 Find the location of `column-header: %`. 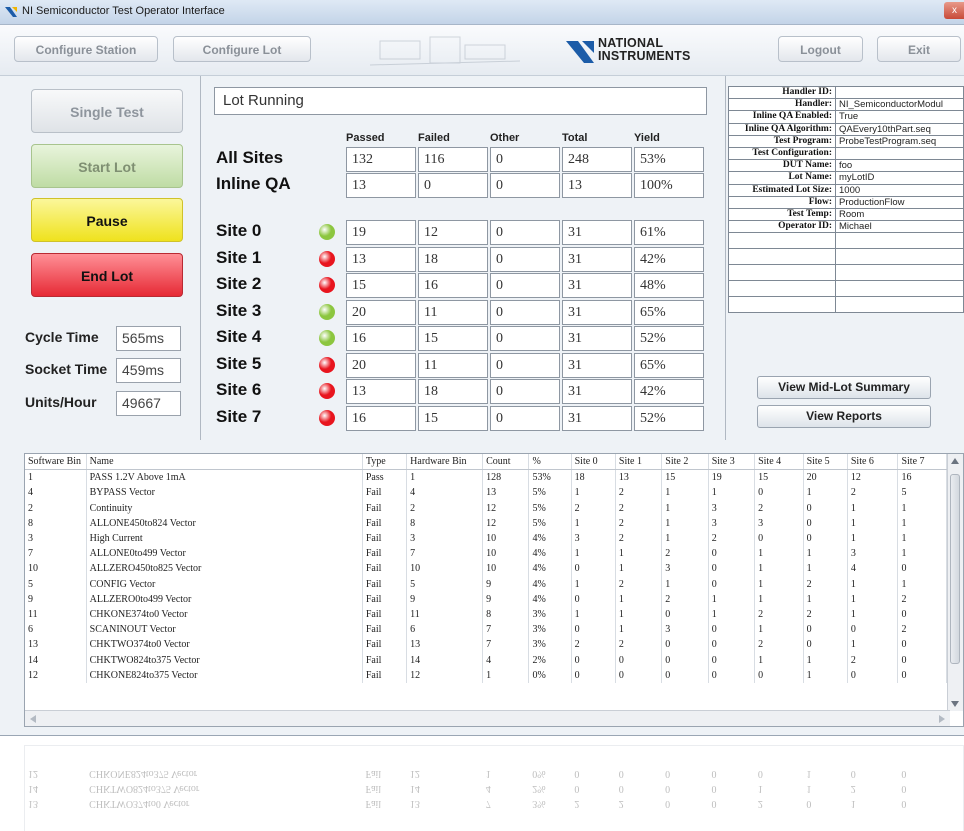

column-header: % is located at coordinates (550, 462).